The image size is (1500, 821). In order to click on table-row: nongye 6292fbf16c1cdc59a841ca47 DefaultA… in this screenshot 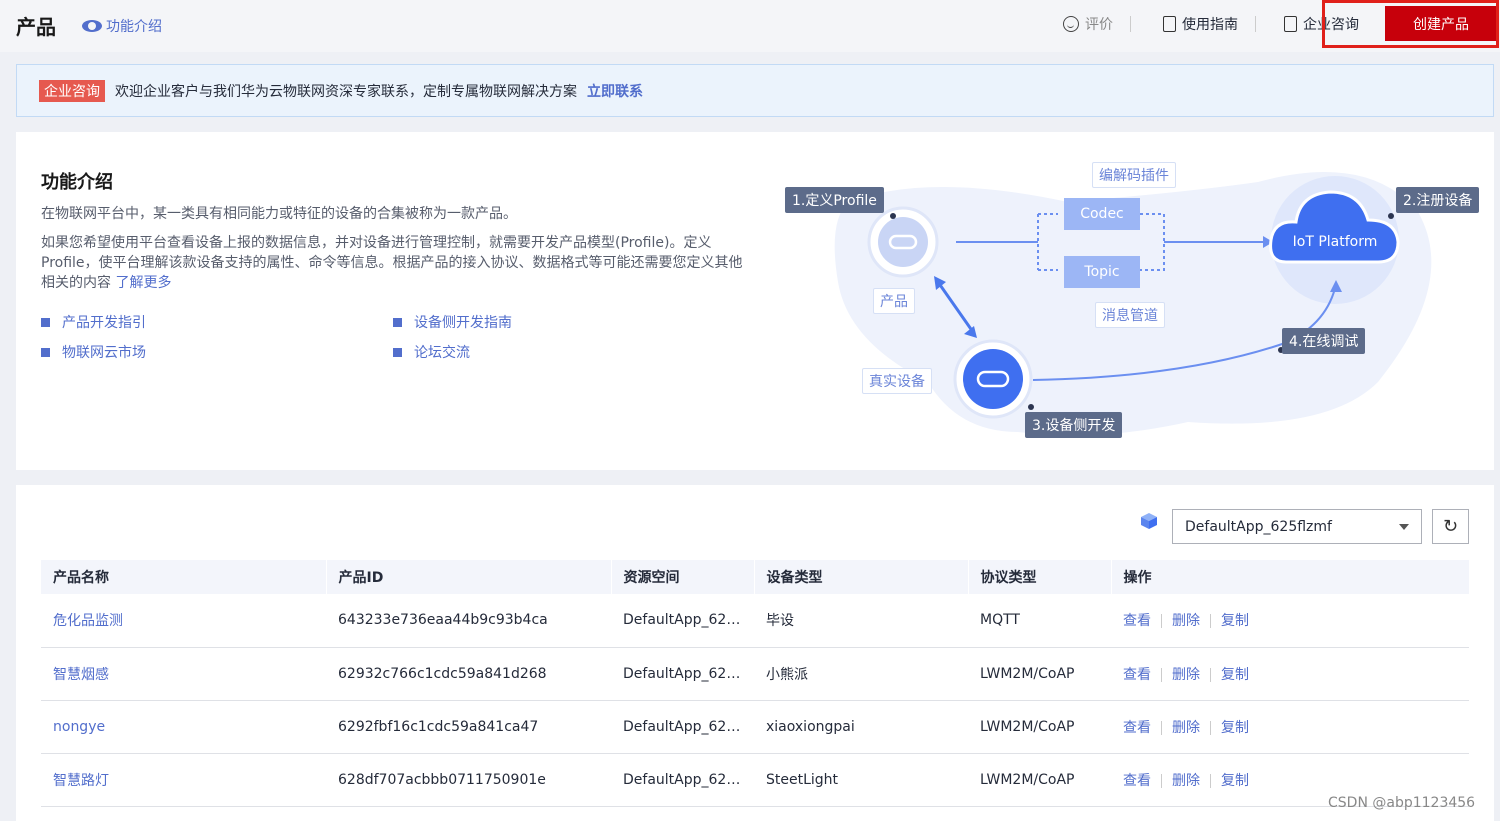, I will do `click(755, 727)`.